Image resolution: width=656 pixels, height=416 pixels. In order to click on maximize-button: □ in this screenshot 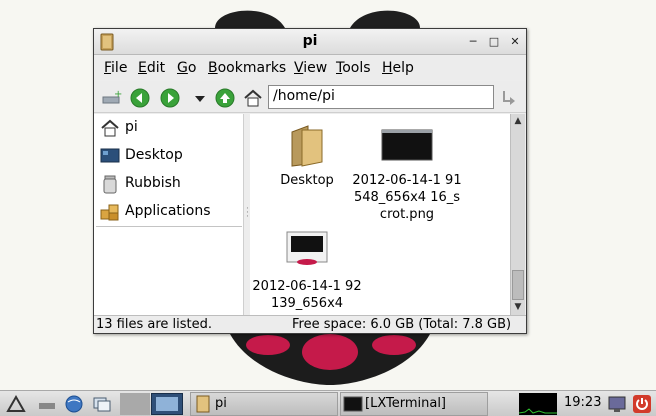, I will do `click(494, 42)`.